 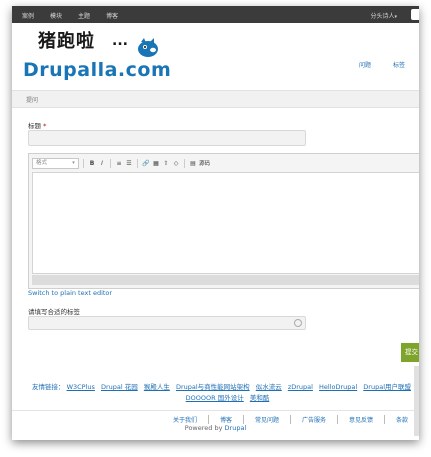 I want to click on top-navbar: 案例 模块 主题 博客 分头诗人▾, so click(x=215, y=14).